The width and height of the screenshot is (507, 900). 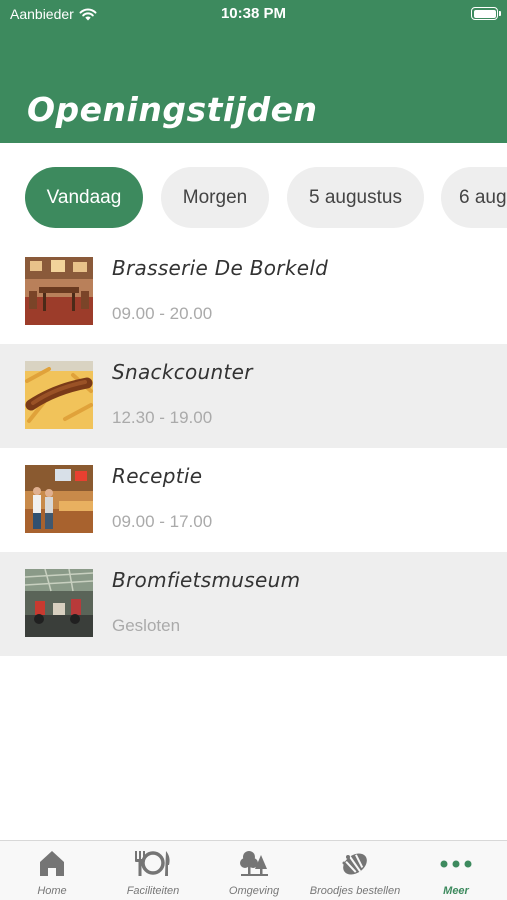 I want to click on day-selector: Vandaag Morgen 5 augustus 6 aug, so click(x=253, y=198).